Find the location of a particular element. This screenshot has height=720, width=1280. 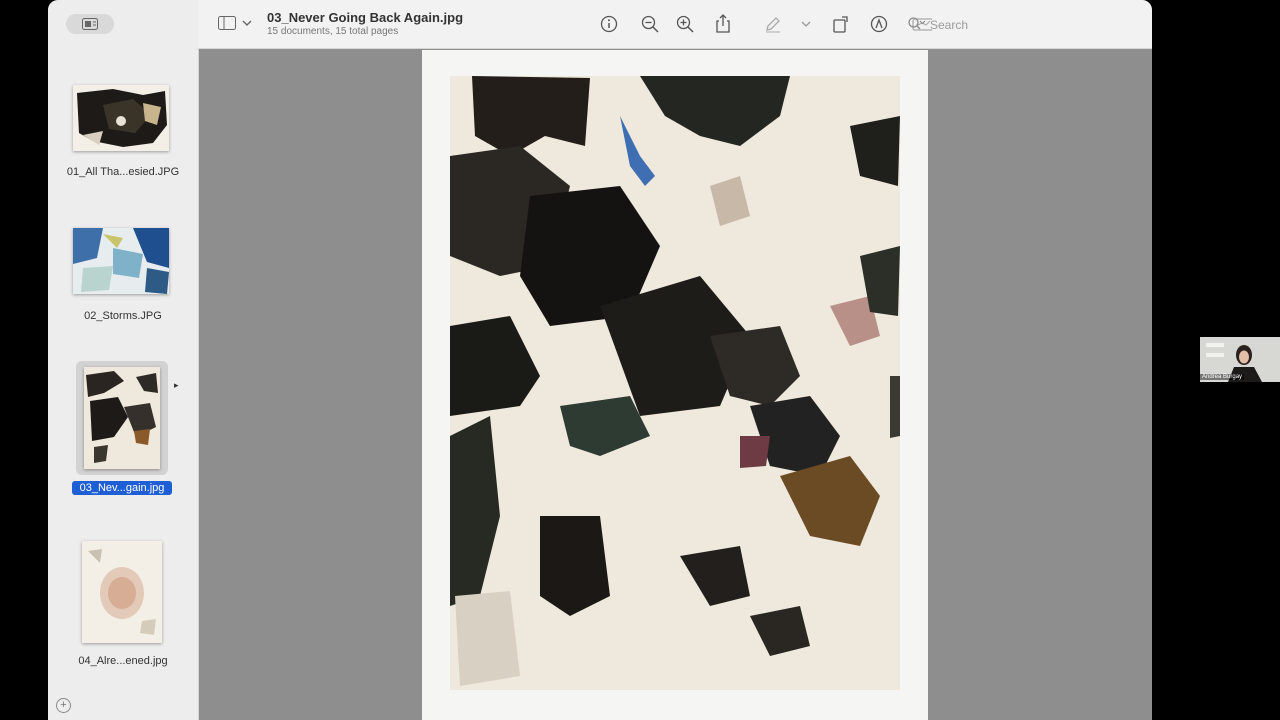

markup-pen-icon is located at coordinates (774, 25).